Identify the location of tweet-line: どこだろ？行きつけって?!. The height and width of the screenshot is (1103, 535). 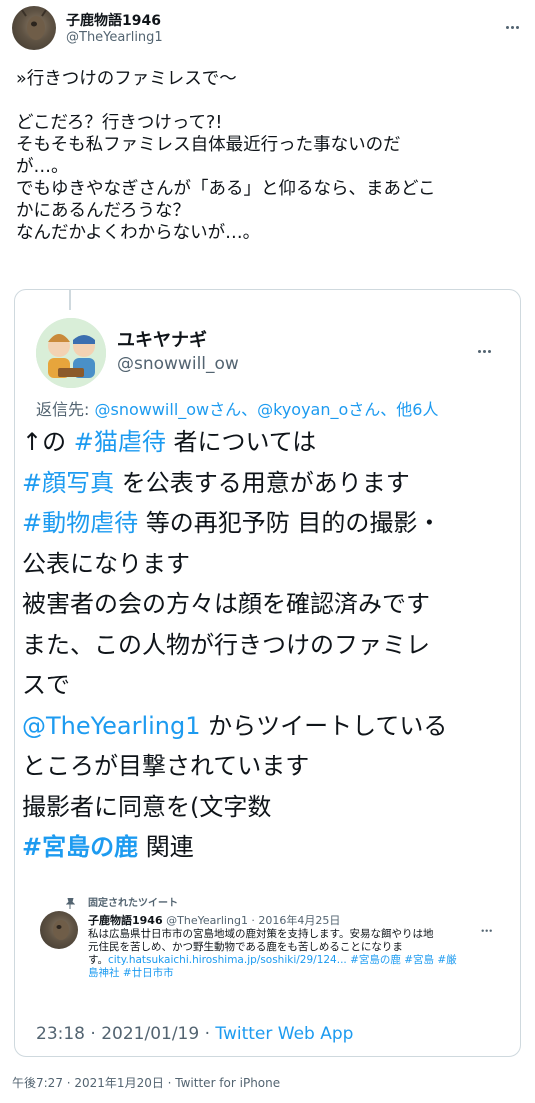
(119, 123).